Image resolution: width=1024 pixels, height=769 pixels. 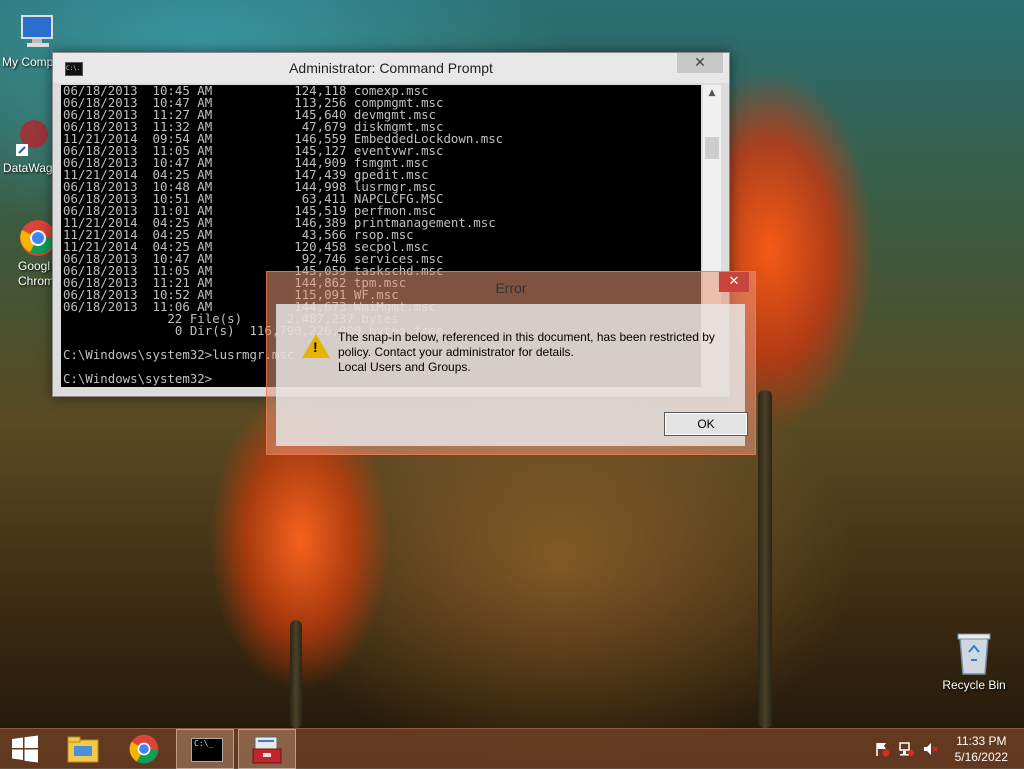 I want to click on desktop-icon-datawag: DataWag, so click(x=30, y=146).